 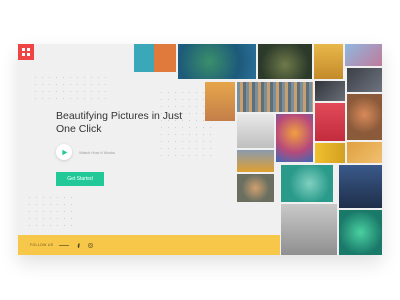 I want to click on play-button, so click(x=64, y=152).